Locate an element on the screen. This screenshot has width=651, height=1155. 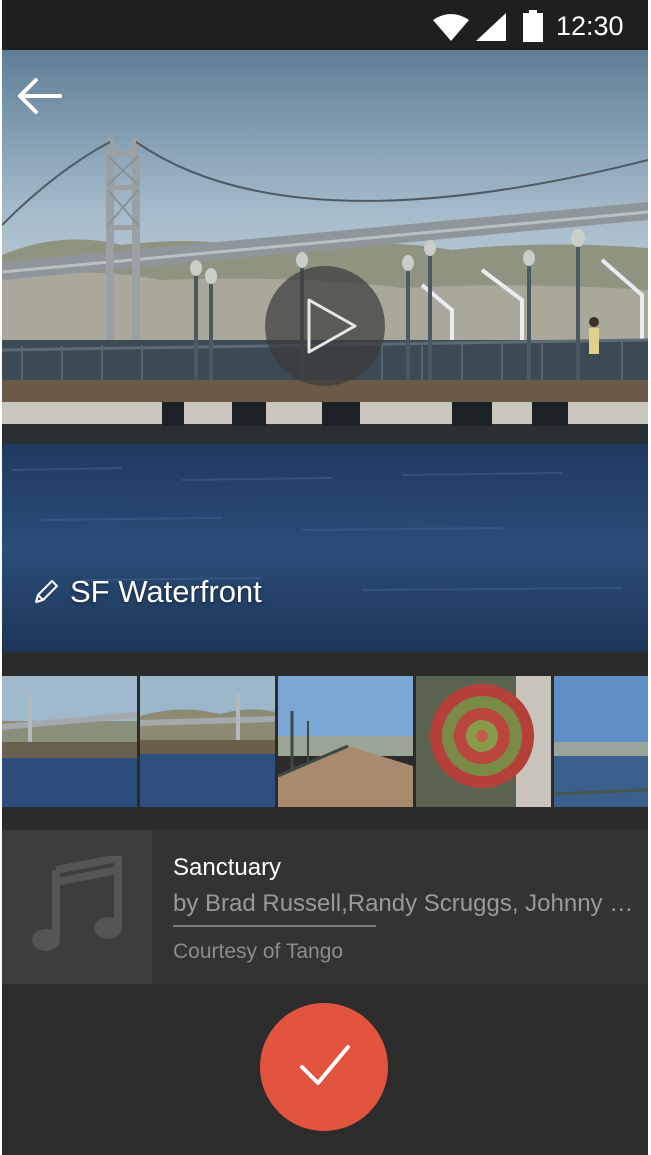
status-clock: 12:30 is located at coordinates (590, 26).